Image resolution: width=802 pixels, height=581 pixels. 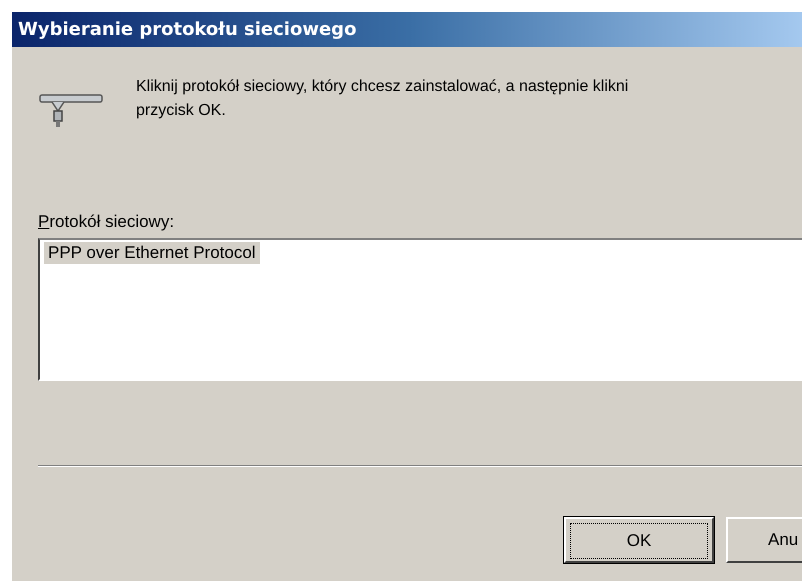 What do you see at coordinates (382, 87) in the screenshot?
I see `instruction-text: Kliknij protokół sieciowy, który chcesz zainstalować, a następnie klikni` at bounding box center [382, 87].